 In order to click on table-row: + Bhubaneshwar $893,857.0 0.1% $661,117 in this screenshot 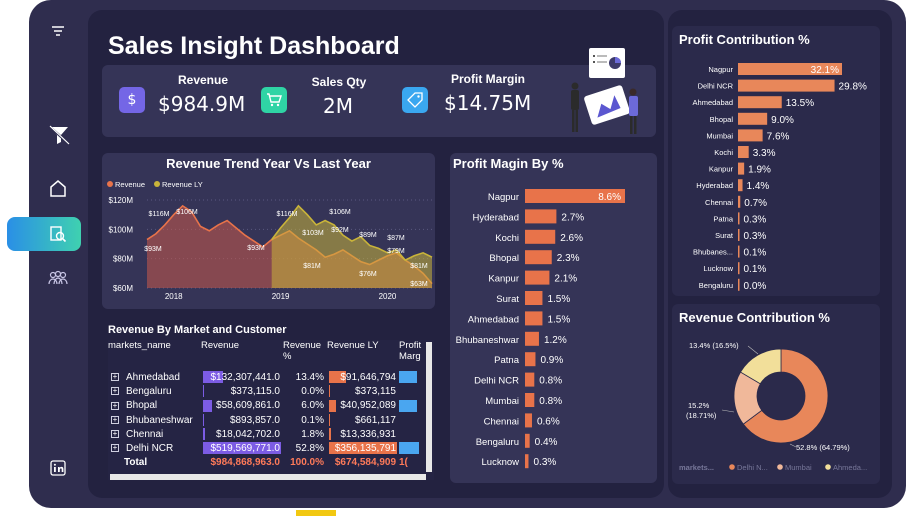, I will do `click(266, 420)`.